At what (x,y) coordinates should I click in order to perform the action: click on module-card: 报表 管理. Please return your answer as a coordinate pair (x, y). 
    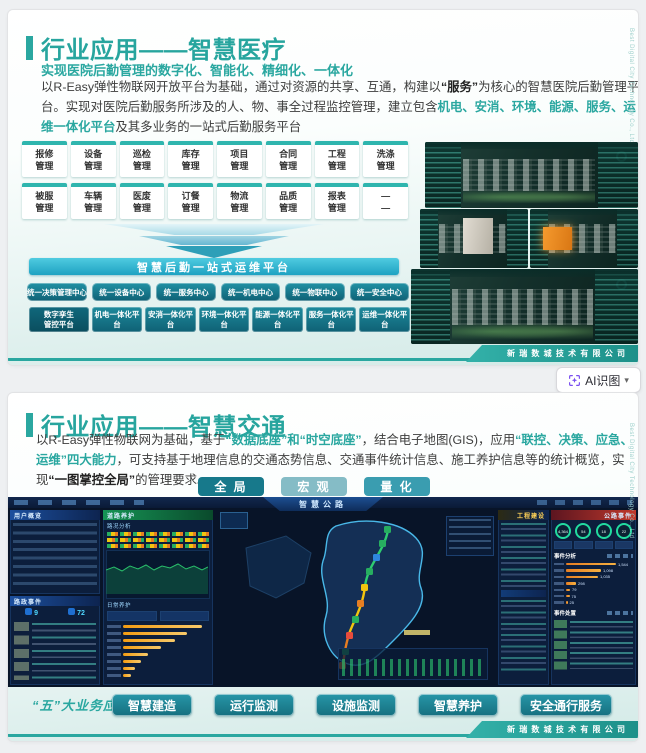
    Looking at the image, I should click on (337, 201).